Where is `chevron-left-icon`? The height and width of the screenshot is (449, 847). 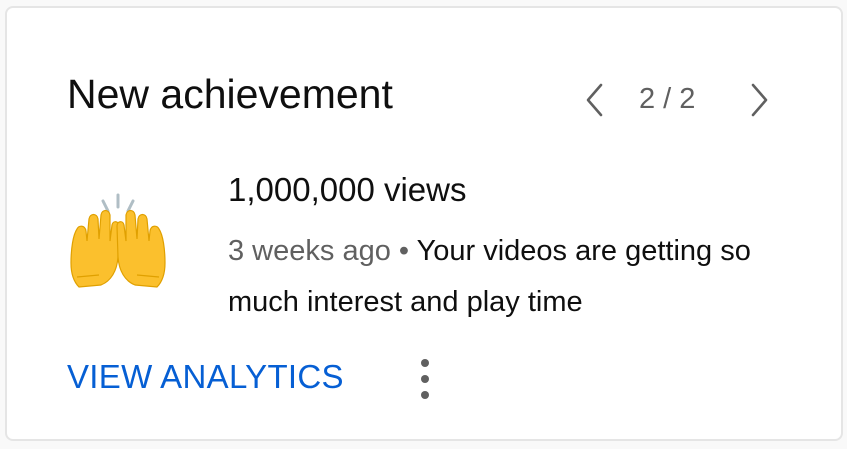 chevron-left-icon is located at coordinates (594, 100).